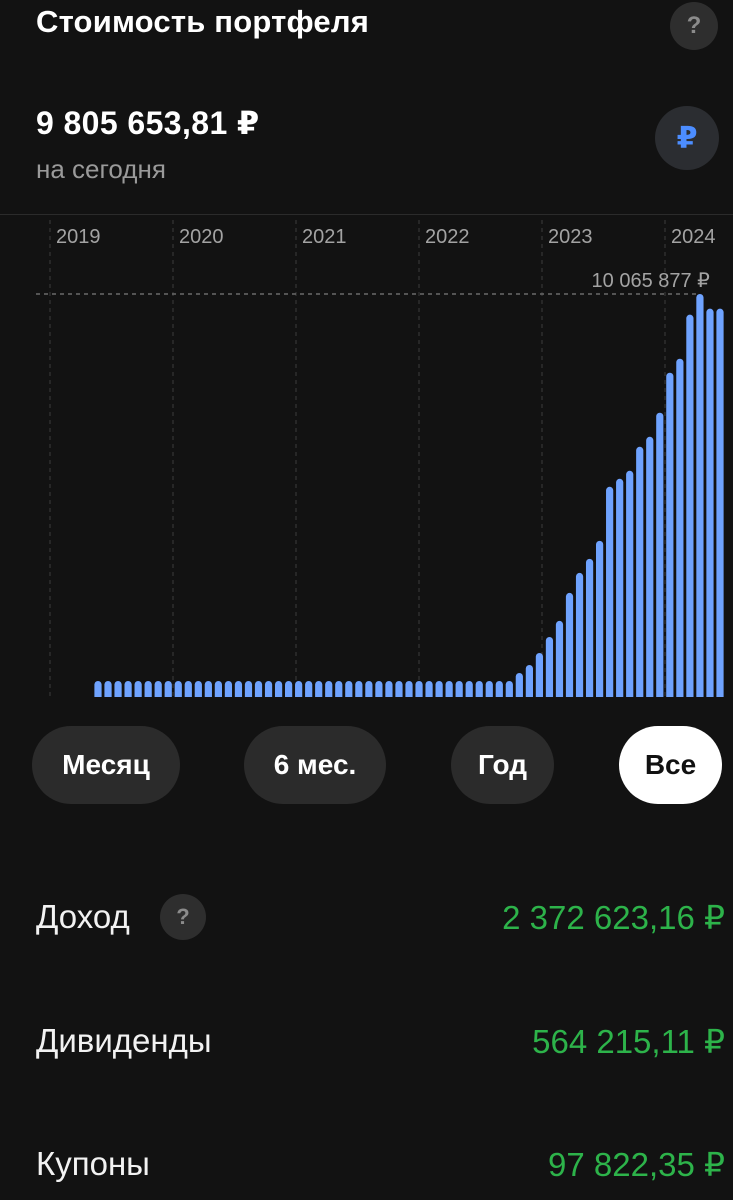 Image resolution: width=733 pixels, height=1200 pixels. What do you see at coordinates (651, 281) in the screenshot?
I see `max-value-label: 10 065 877 ₽` at bounding box center [651, 281].